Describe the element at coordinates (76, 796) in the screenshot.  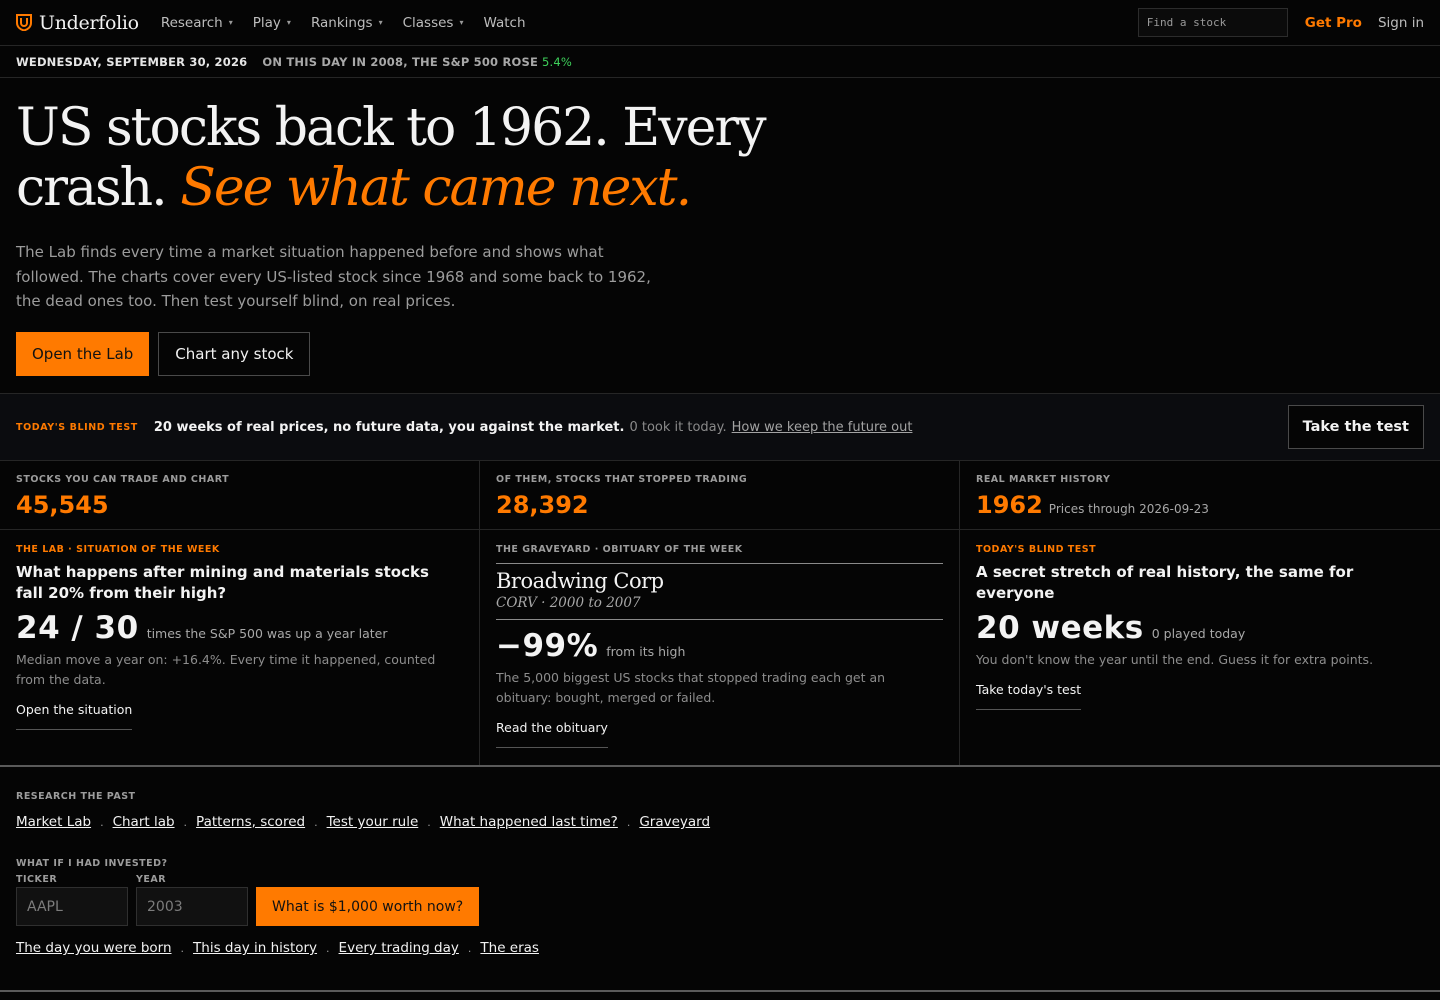
I see `research-label: RESEARCH THE PAST` at that location.